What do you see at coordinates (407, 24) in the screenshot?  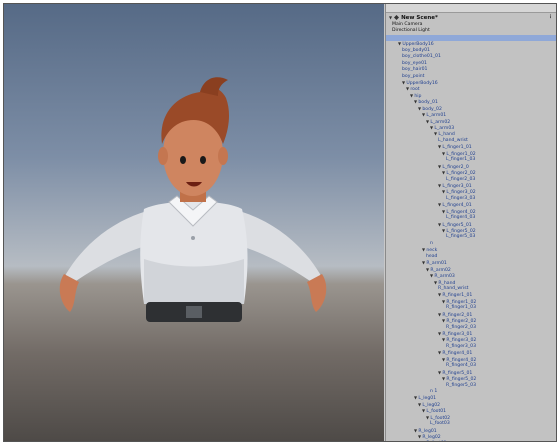 I see `hierarchy-row-label: Main Camera` at bounding box center [407, 24].